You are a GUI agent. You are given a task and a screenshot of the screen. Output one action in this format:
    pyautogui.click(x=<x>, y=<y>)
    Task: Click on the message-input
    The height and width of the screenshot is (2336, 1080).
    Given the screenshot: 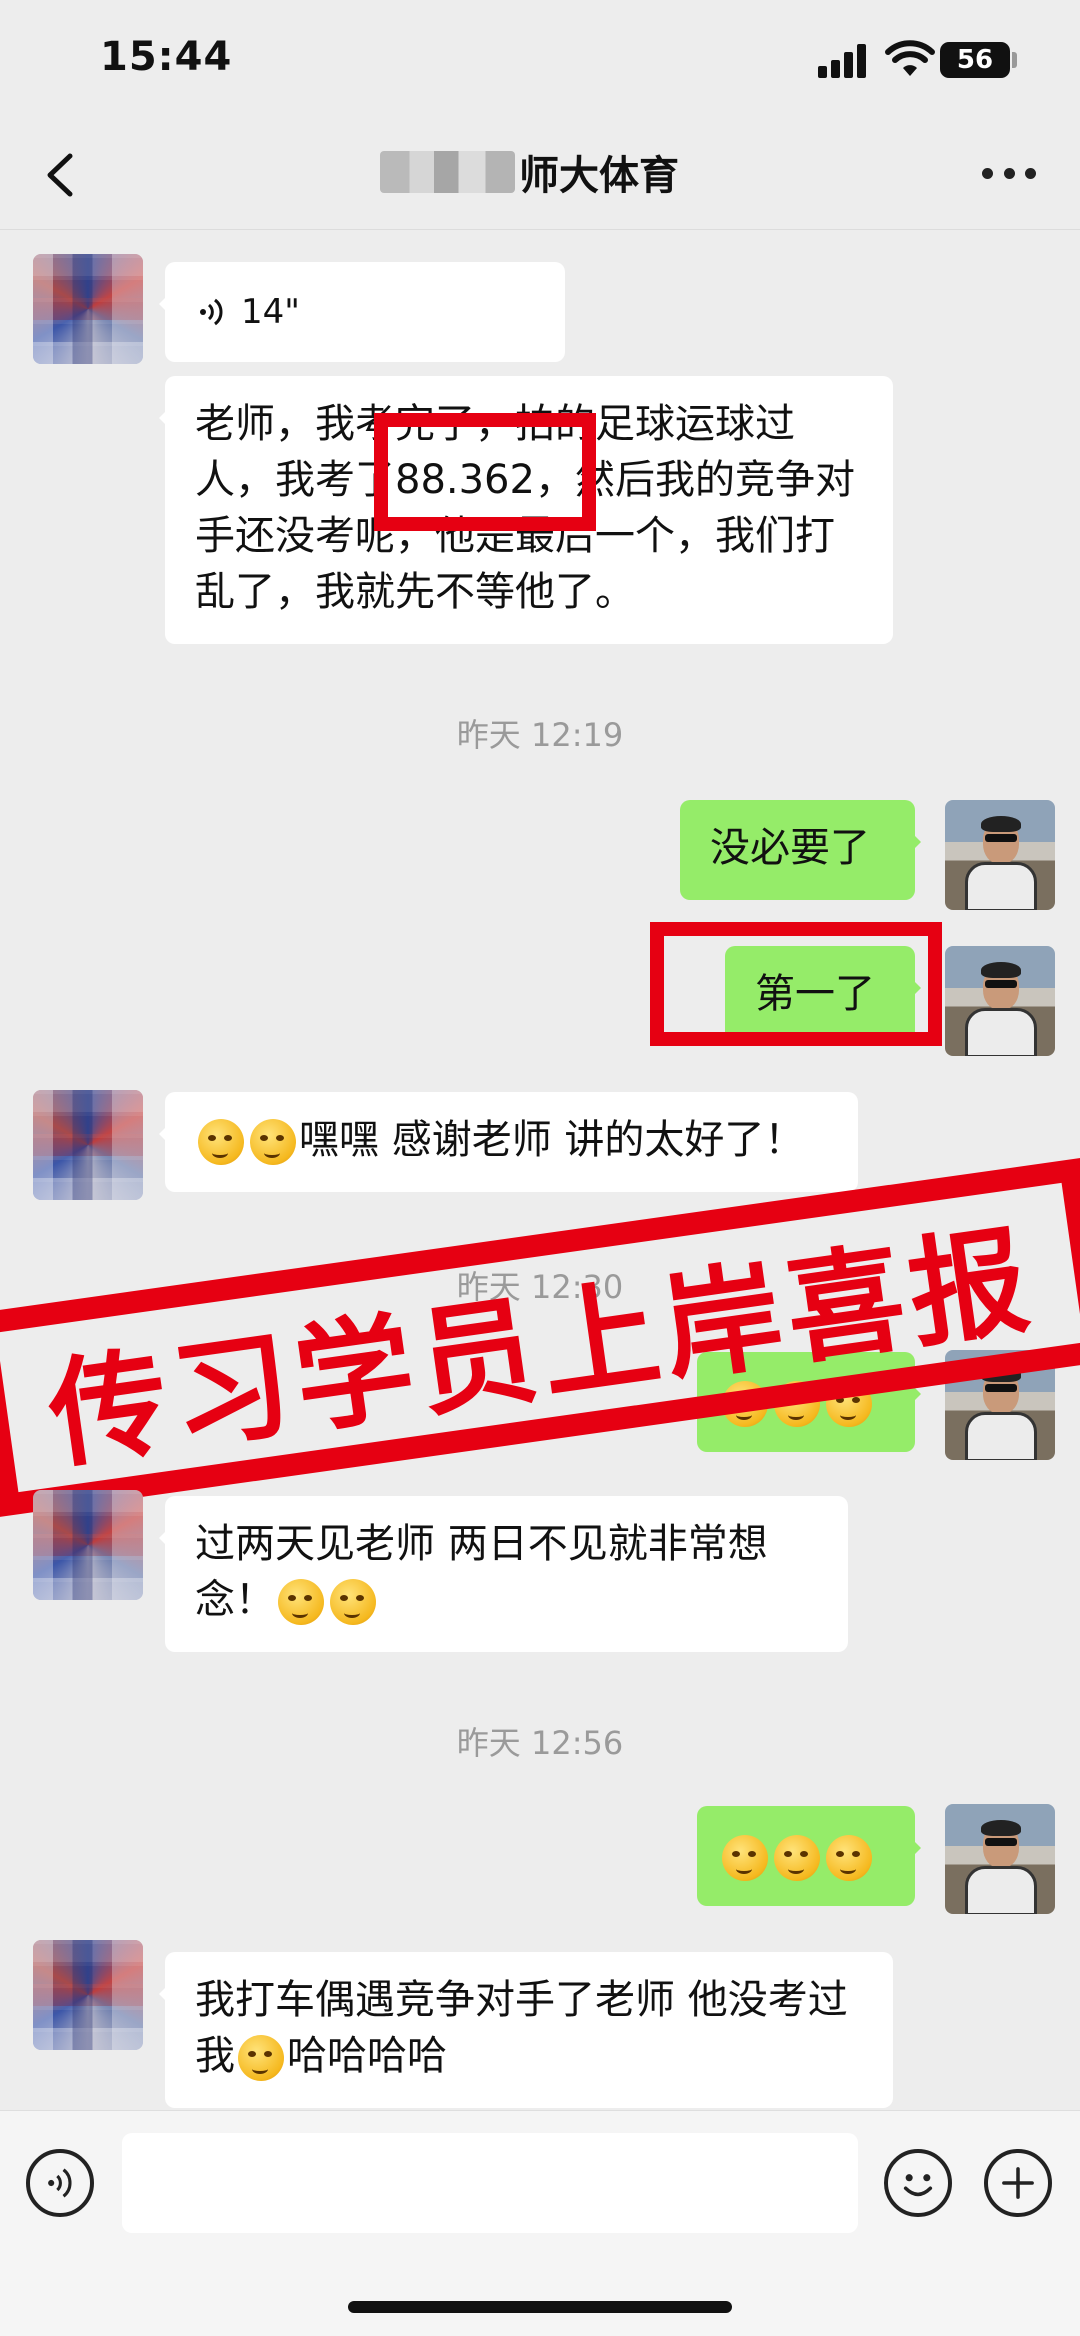 What is the action you would take?
    pyautogui.click(x=490, y=2183)
    